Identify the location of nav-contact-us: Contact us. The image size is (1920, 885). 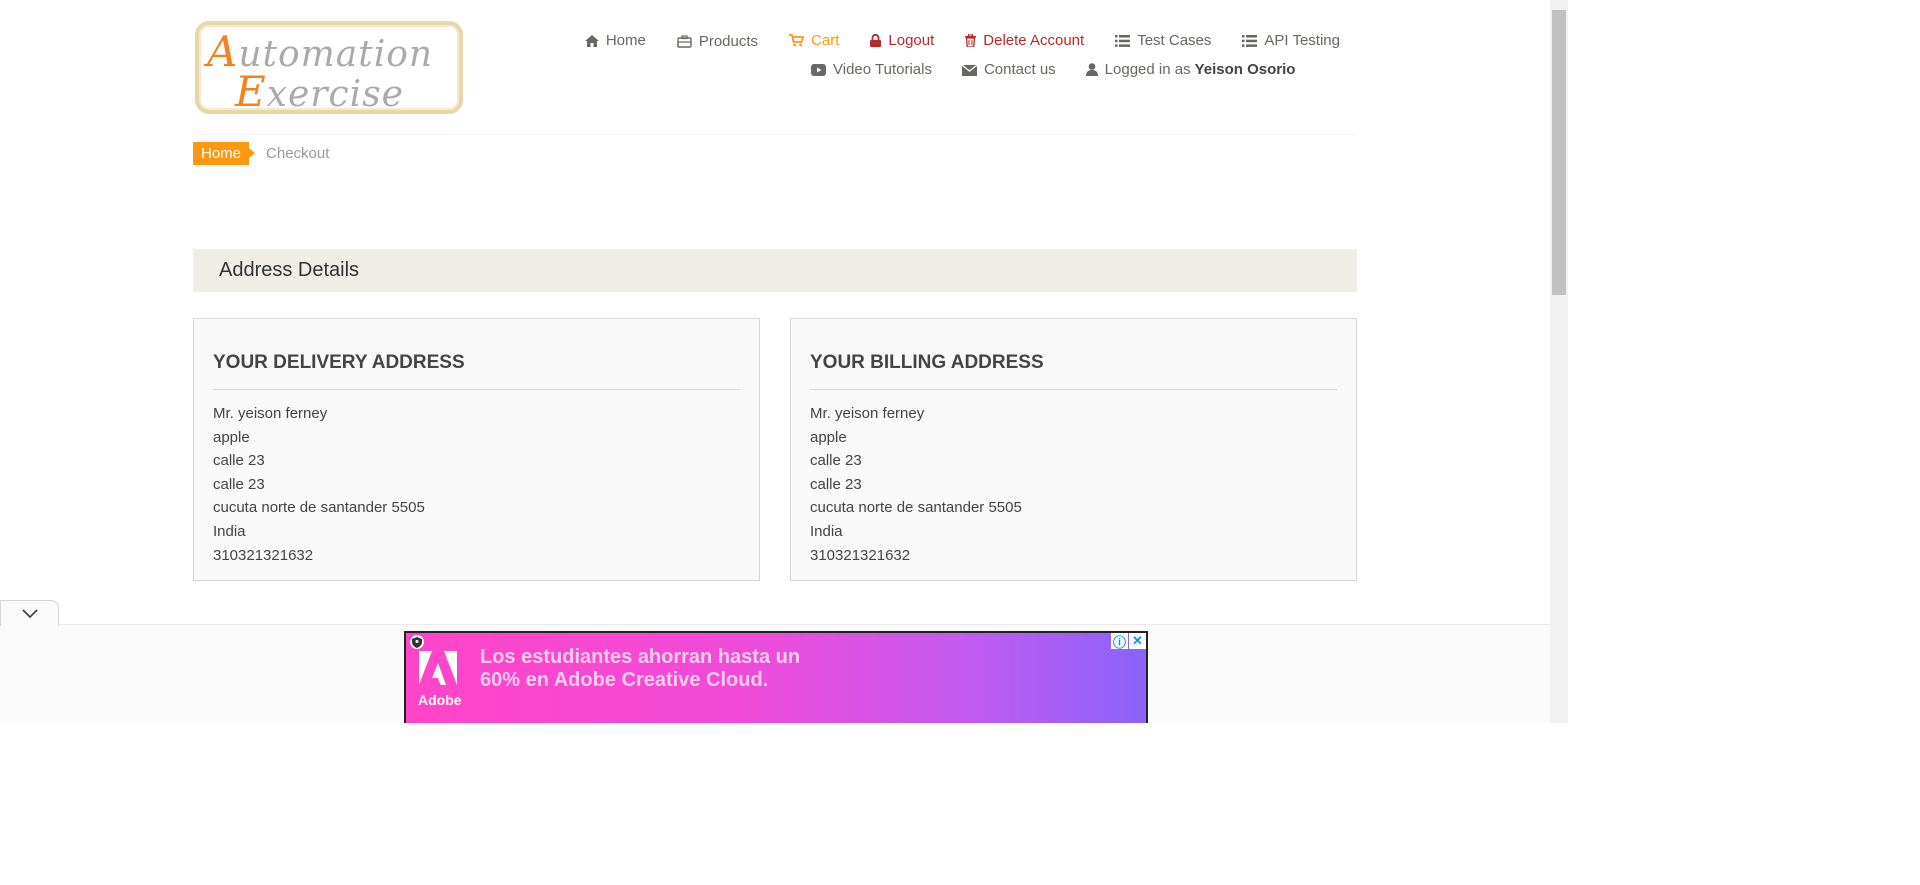
(1008, 69).